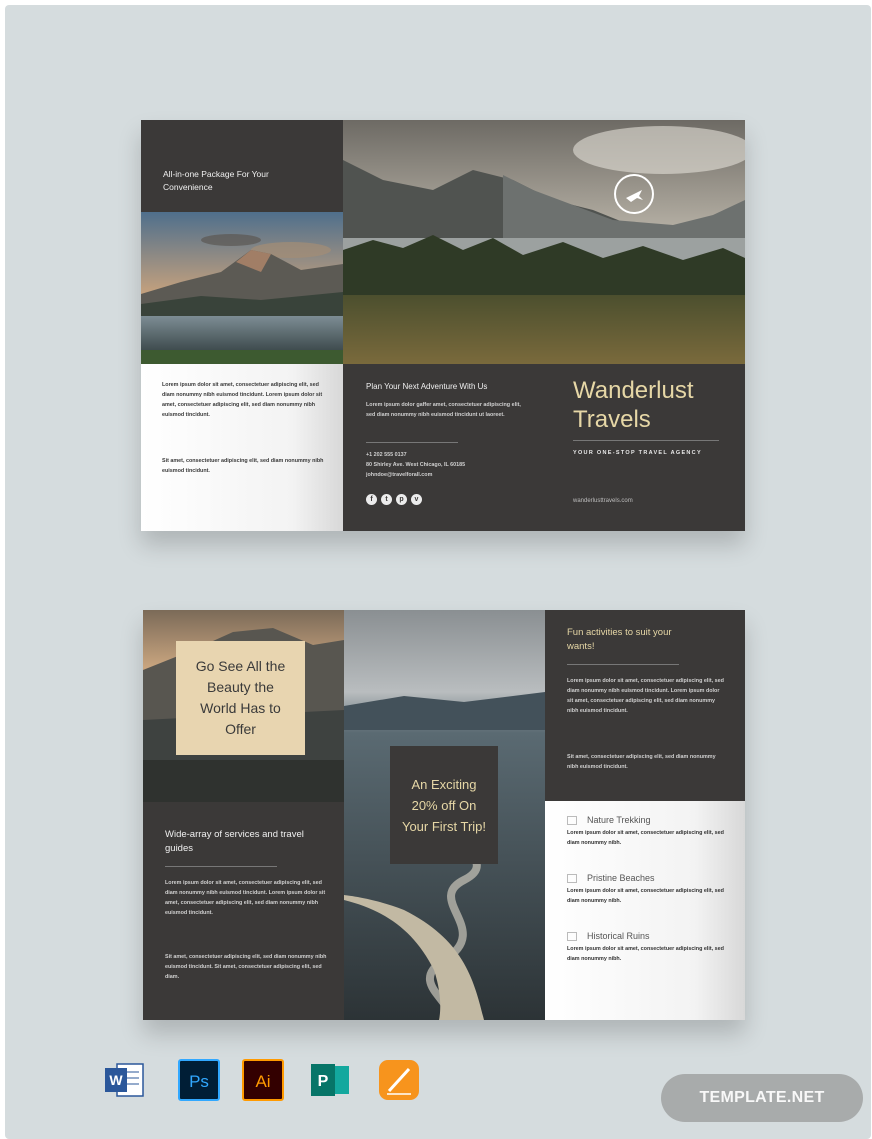 The image size is (872, 1139). Describe the element at coordinates (371, 499) in the screenshot. I see `facebook-icon: f` at that location.